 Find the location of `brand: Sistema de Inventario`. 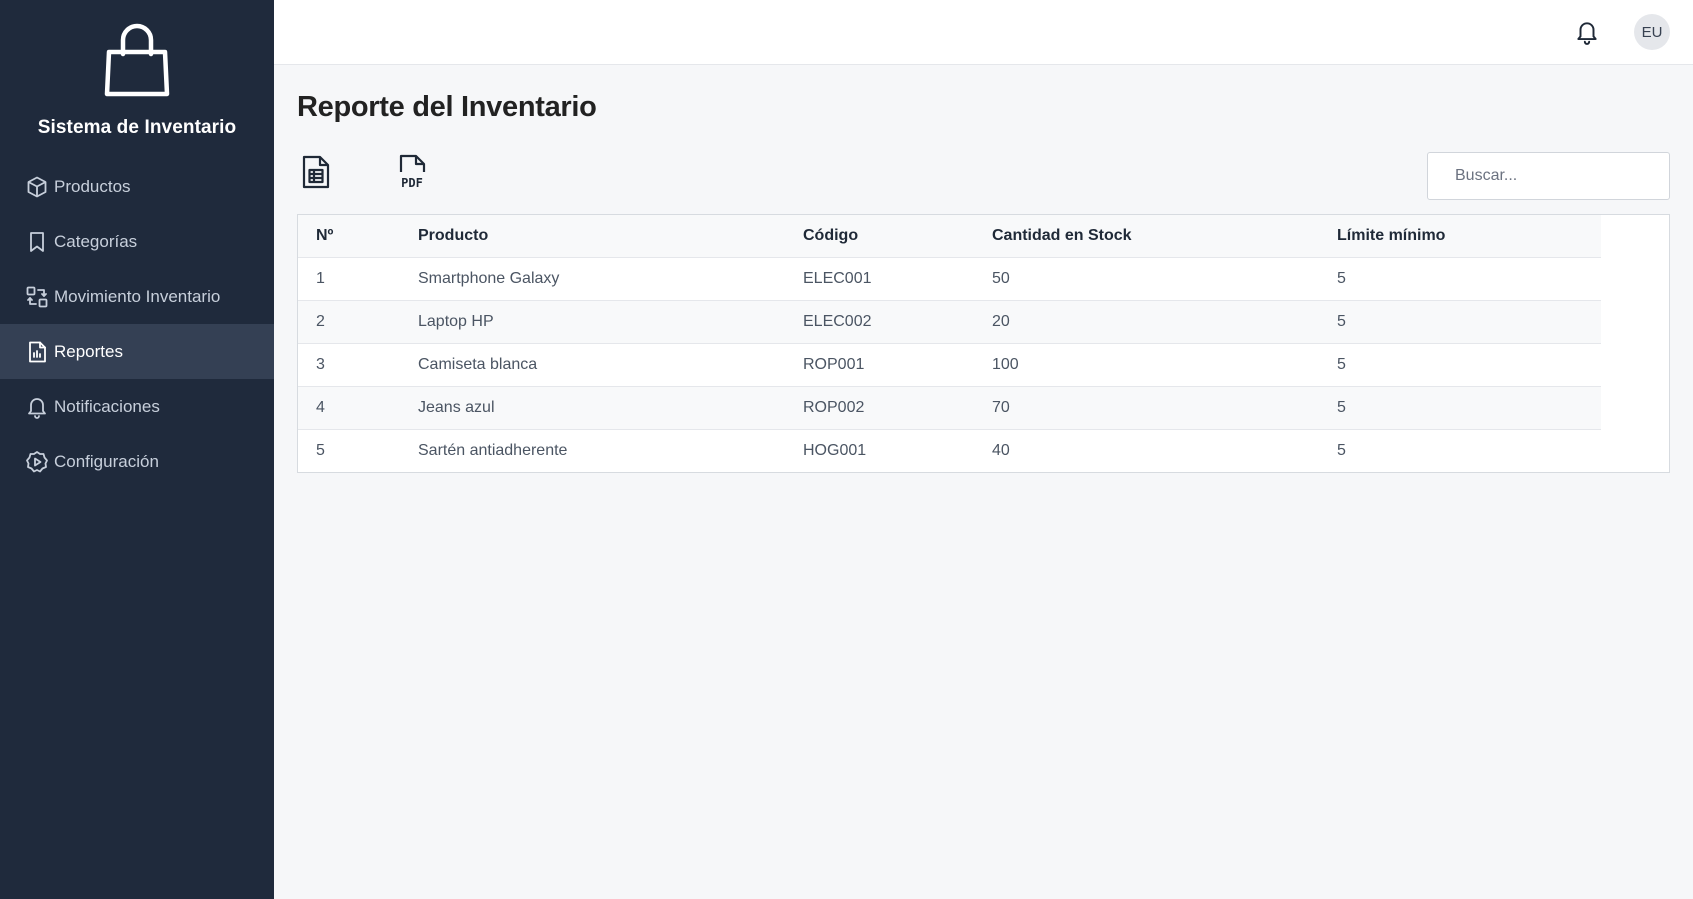

brand: Sistema de Inventario is located at coordinates (137, 80).